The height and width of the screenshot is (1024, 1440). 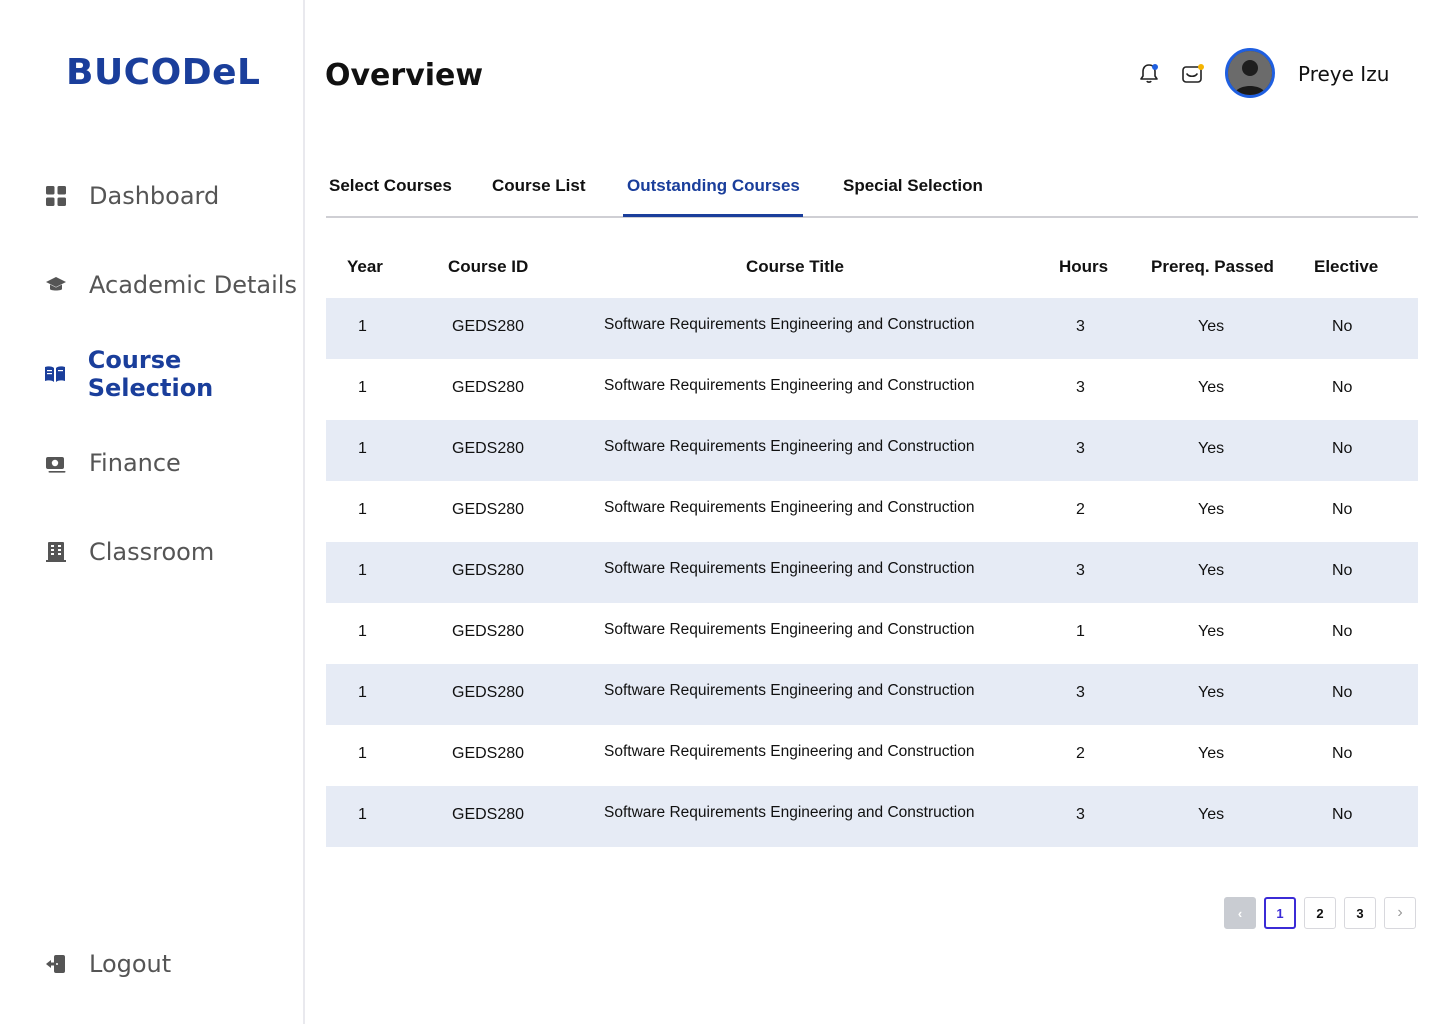 What do you see at coordinates (713, 194) in the screenshot?
I see `tab-outstanding-courses: Outstanding Courses` at bounding box center [713, 194].